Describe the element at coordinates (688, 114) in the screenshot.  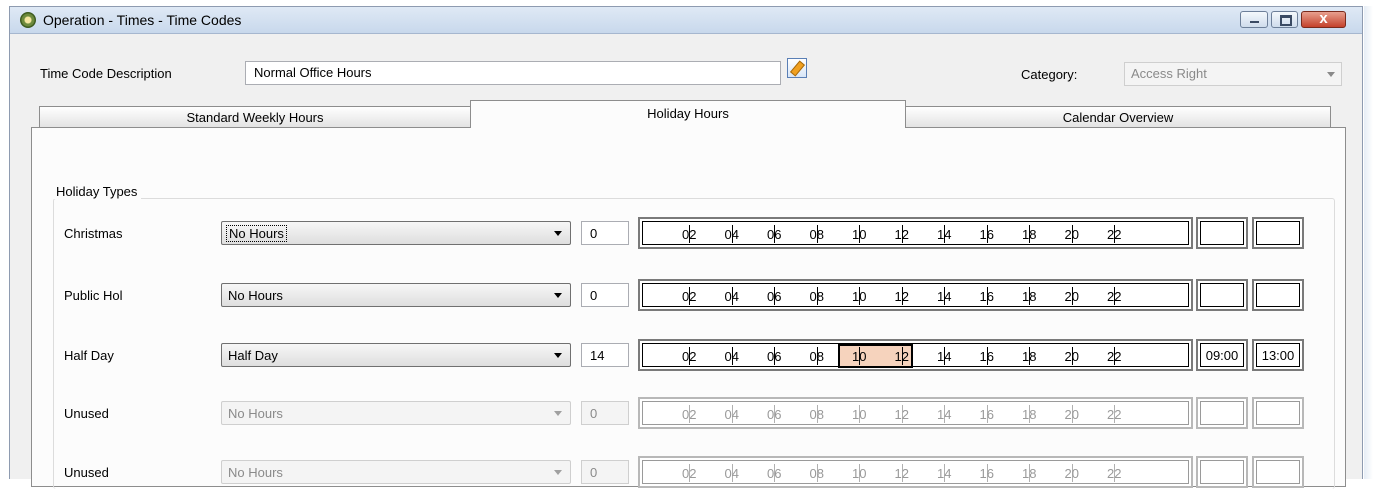
I see `tab-holiday-hours: Holiday Hours` at that location.